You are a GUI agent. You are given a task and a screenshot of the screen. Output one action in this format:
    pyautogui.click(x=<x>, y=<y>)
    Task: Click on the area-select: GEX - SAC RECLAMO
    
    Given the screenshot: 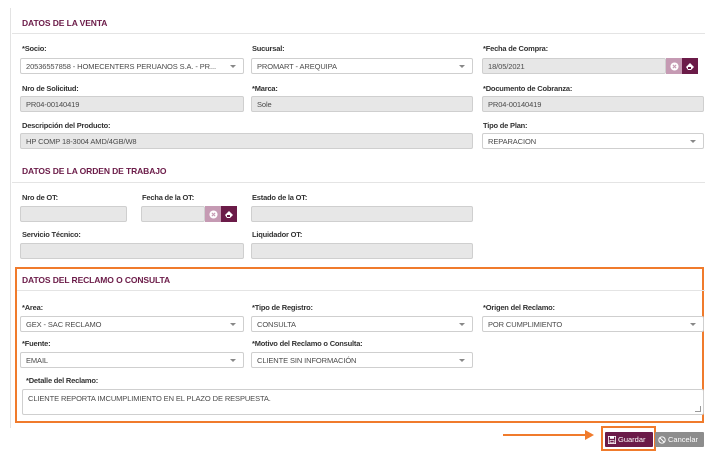 What is the action you would take?
    pyautogui.click(x=132, y=324)
    